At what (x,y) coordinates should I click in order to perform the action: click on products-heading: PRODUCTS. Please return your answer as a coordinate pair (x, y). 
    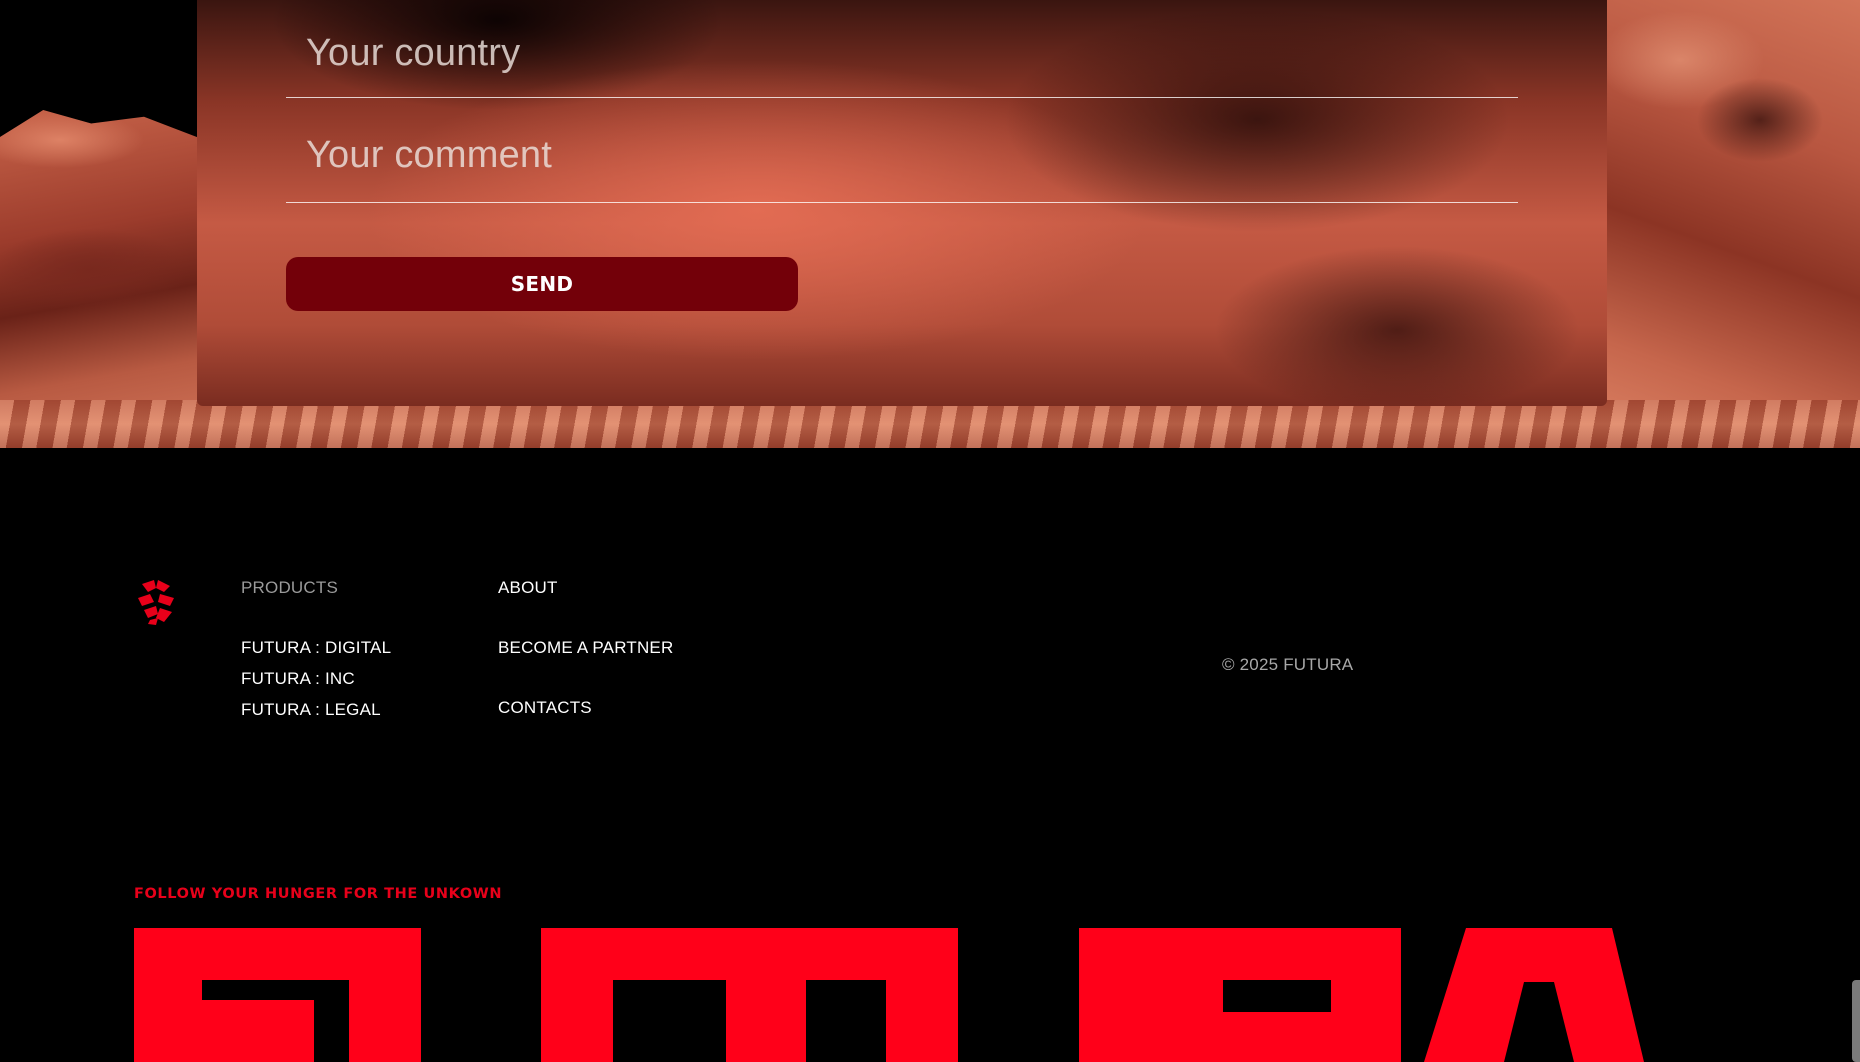
    Looking at the image, I should click on (289, 587).